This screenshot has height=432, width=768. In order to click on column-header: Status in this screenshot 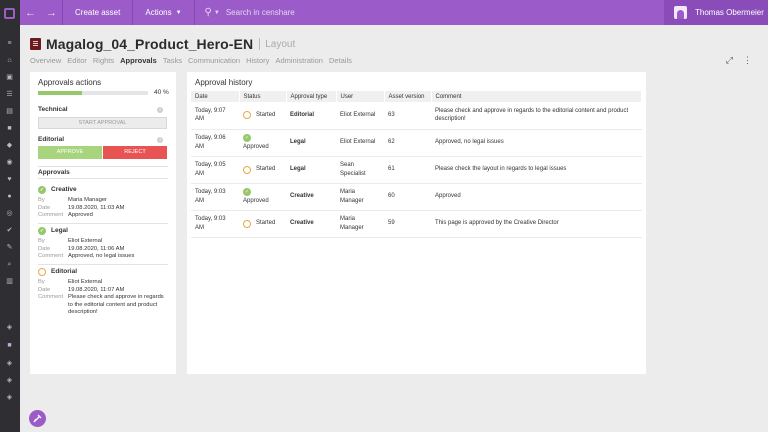, I will do `click(263, 96)`.